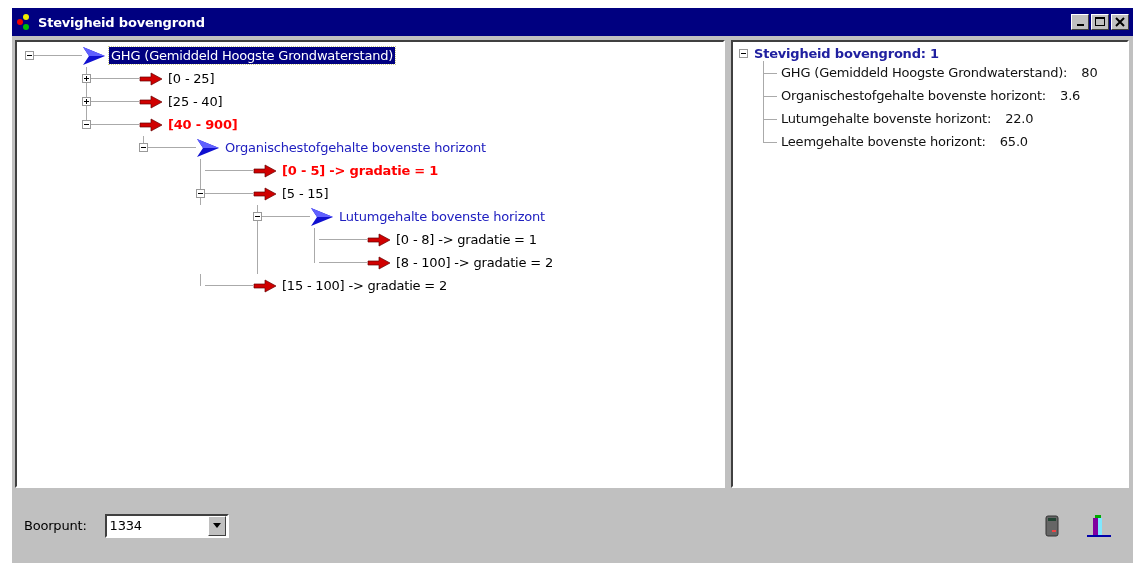 The height and width of the screenshot is (563, 1133). I want to click on caret-icon, so click(216, 525).